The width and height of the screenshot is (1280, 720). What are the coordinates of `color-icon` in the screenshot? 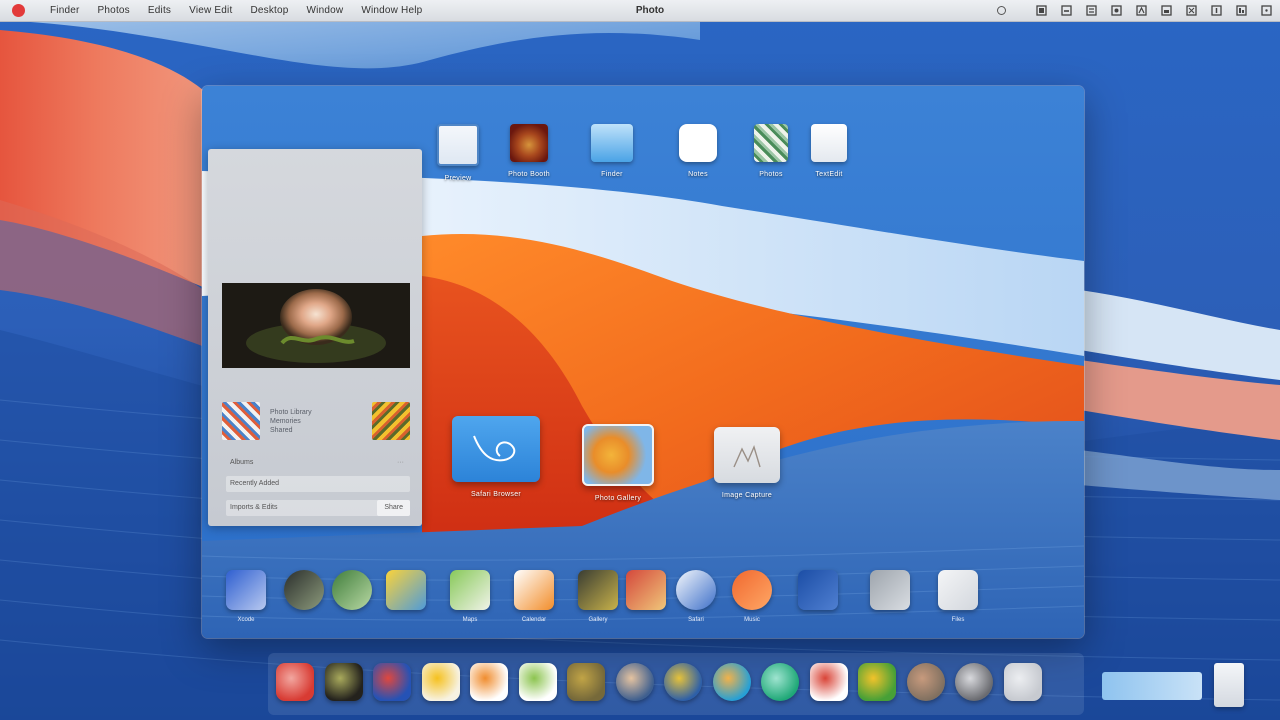 It's located at (406, 590).